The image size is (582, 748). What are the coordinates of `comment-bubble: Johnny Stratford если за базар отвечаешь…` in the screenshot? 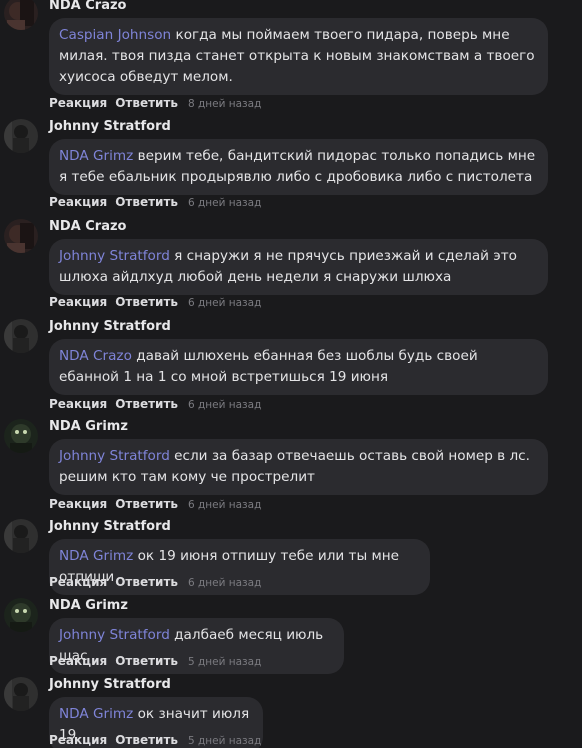 It's located at (298, 467).